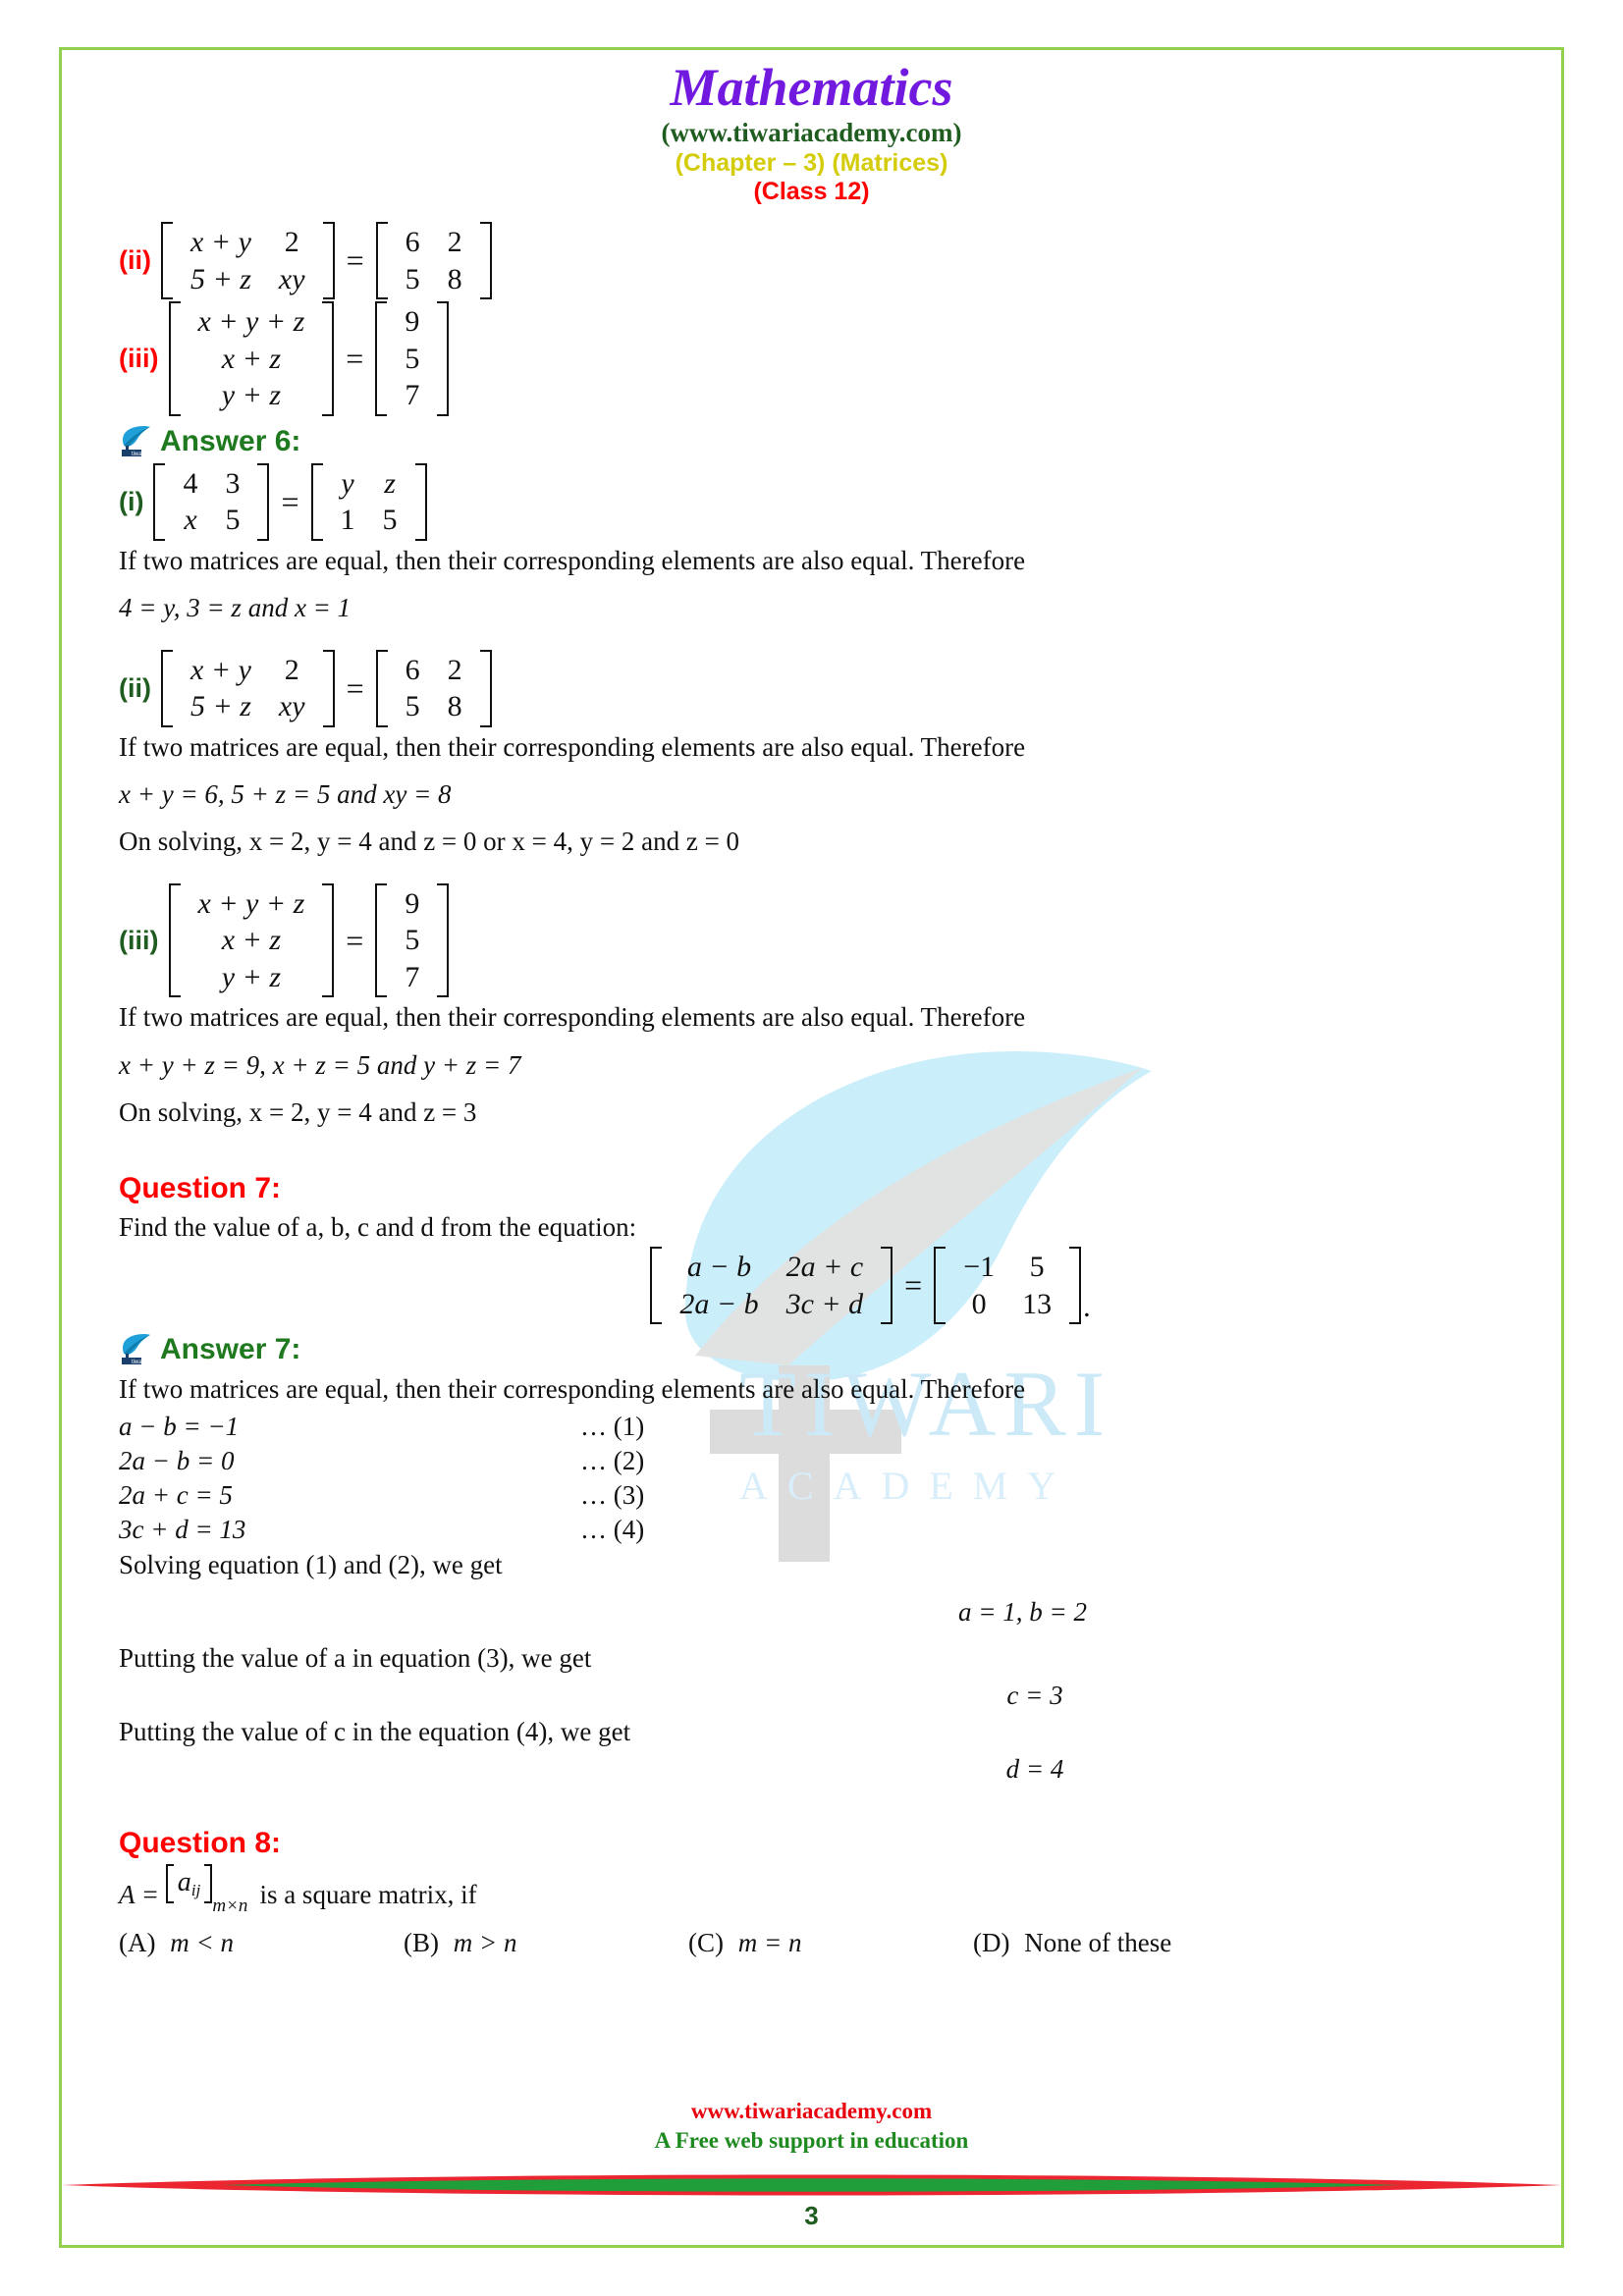 Image resolution: width=1623 pixels, height=2296 pixels. What do you see at coordinates (233, 483) in the screenshot?
I see `matrix-cell: 3` at bounding box center [233, 483].